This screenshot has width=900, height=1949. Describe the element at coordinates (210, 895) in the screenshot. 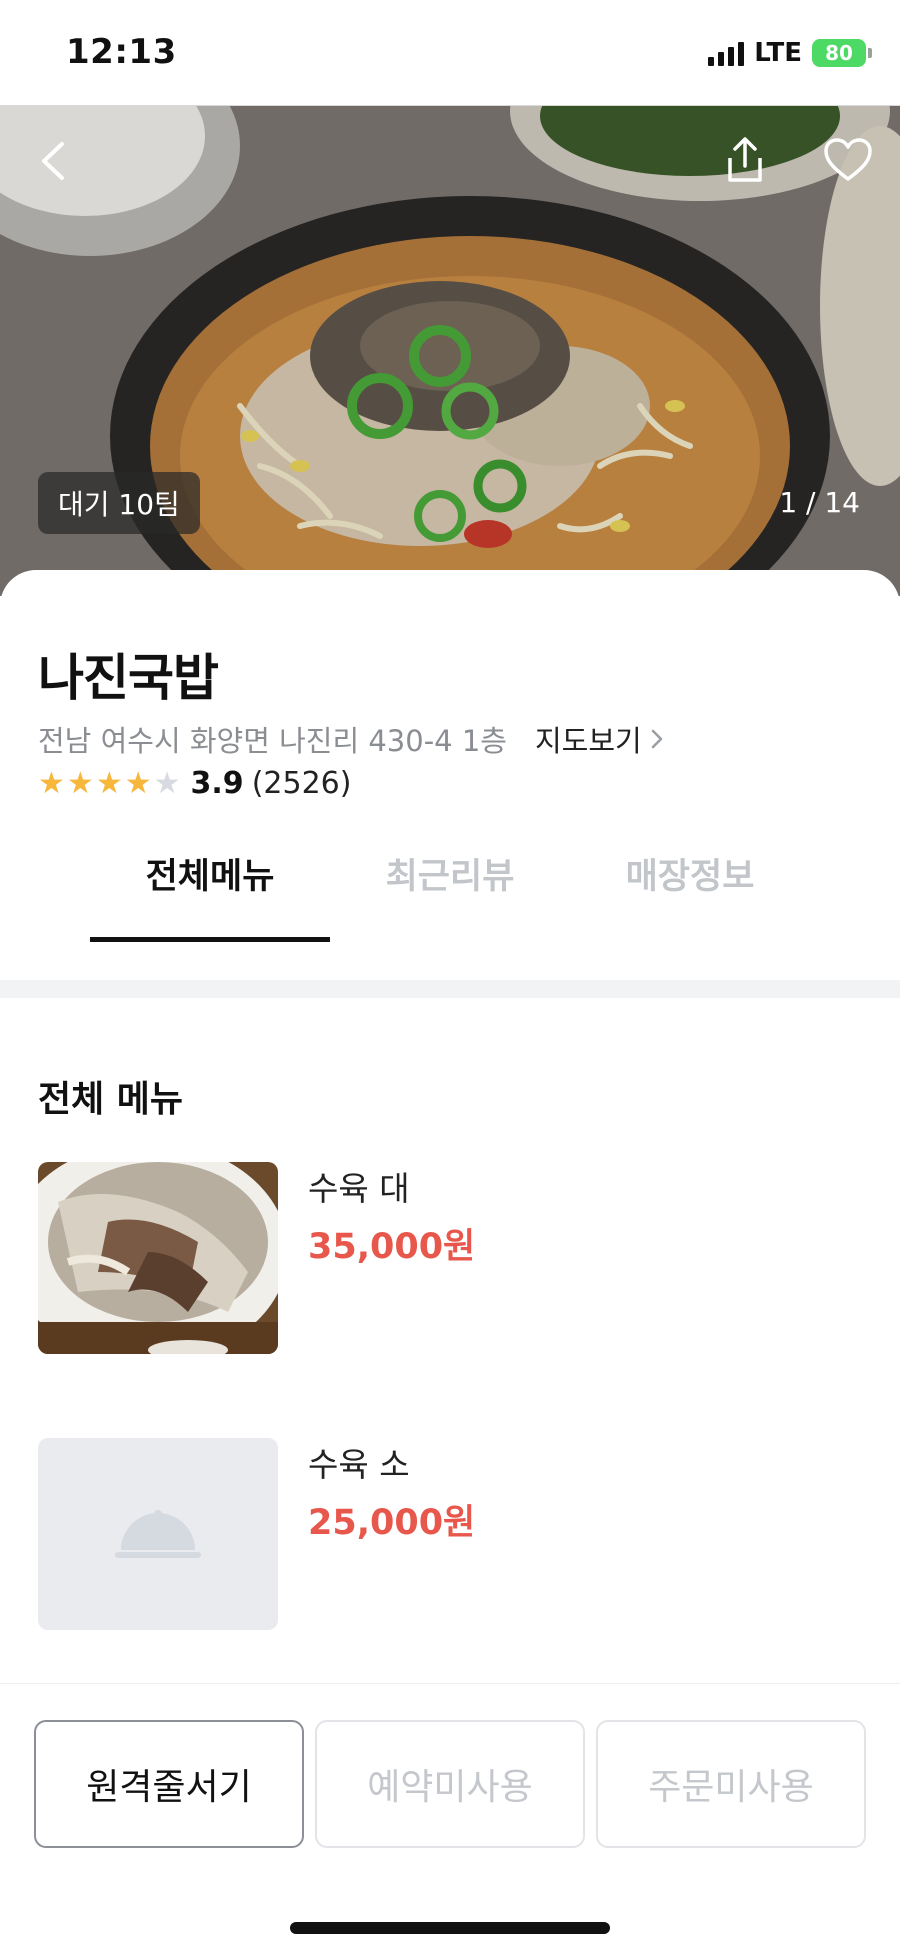

I see `tab-full-menu: 전체메뉴` at that location.